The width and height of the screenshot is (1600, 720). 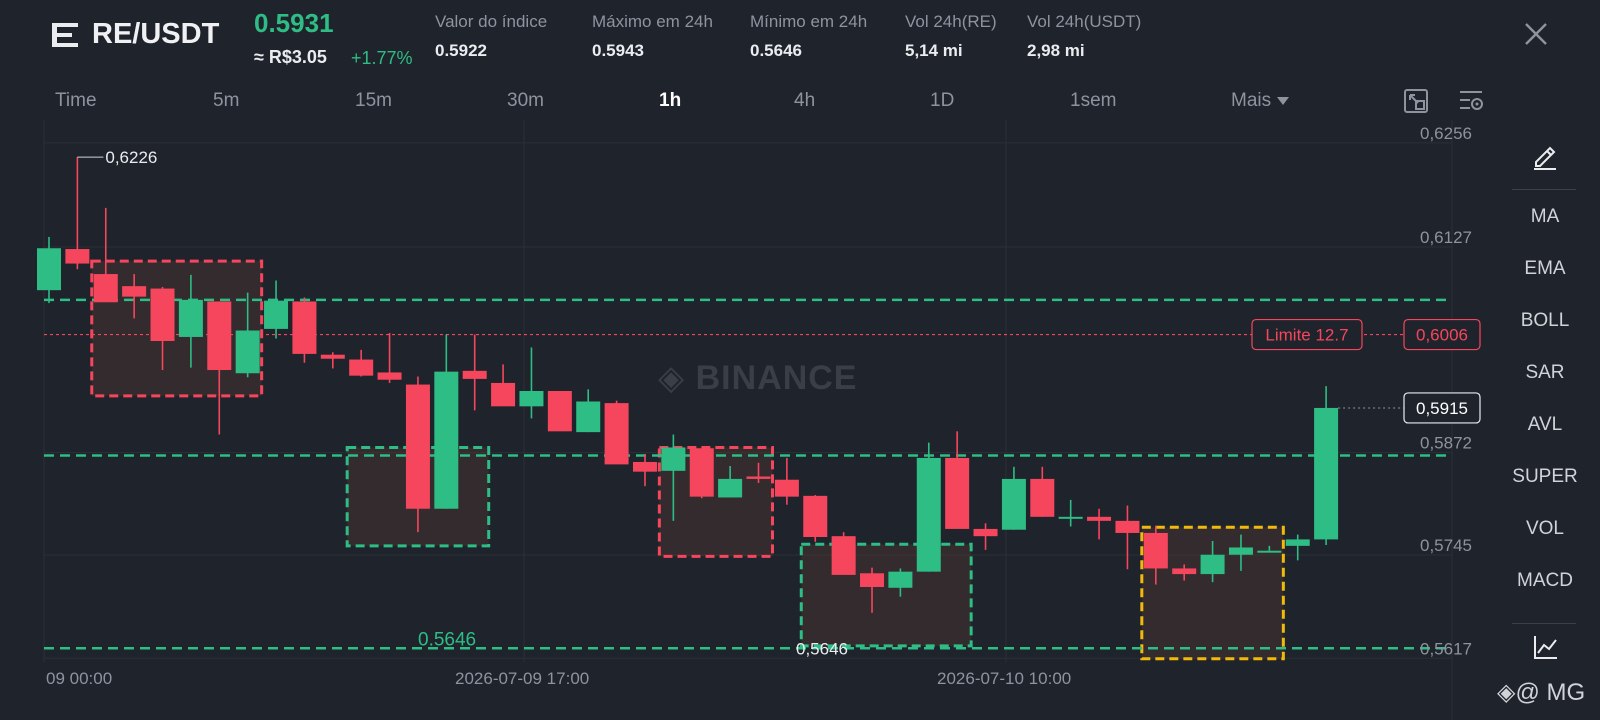 I want to click on user-watermark: ◈@ MG, so click(x=1541, y=692).